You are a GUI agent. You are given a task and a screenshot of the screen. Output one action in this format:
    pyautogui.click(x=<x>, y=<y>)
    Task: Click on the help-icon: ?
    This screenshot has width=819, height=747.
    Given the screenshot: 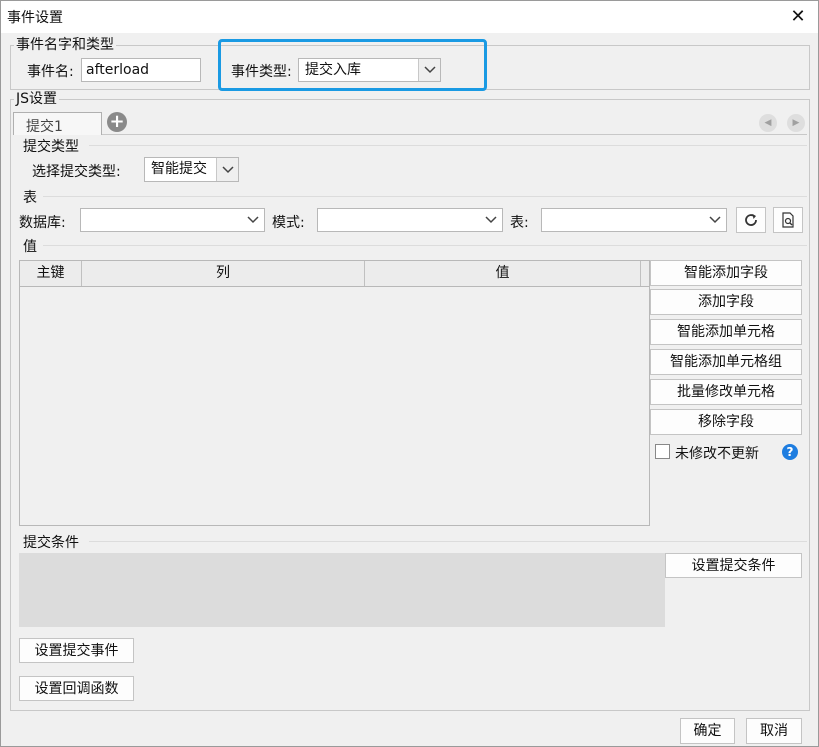 What is the action you would take?
    pyautogui.click(x=790, y=452)
    